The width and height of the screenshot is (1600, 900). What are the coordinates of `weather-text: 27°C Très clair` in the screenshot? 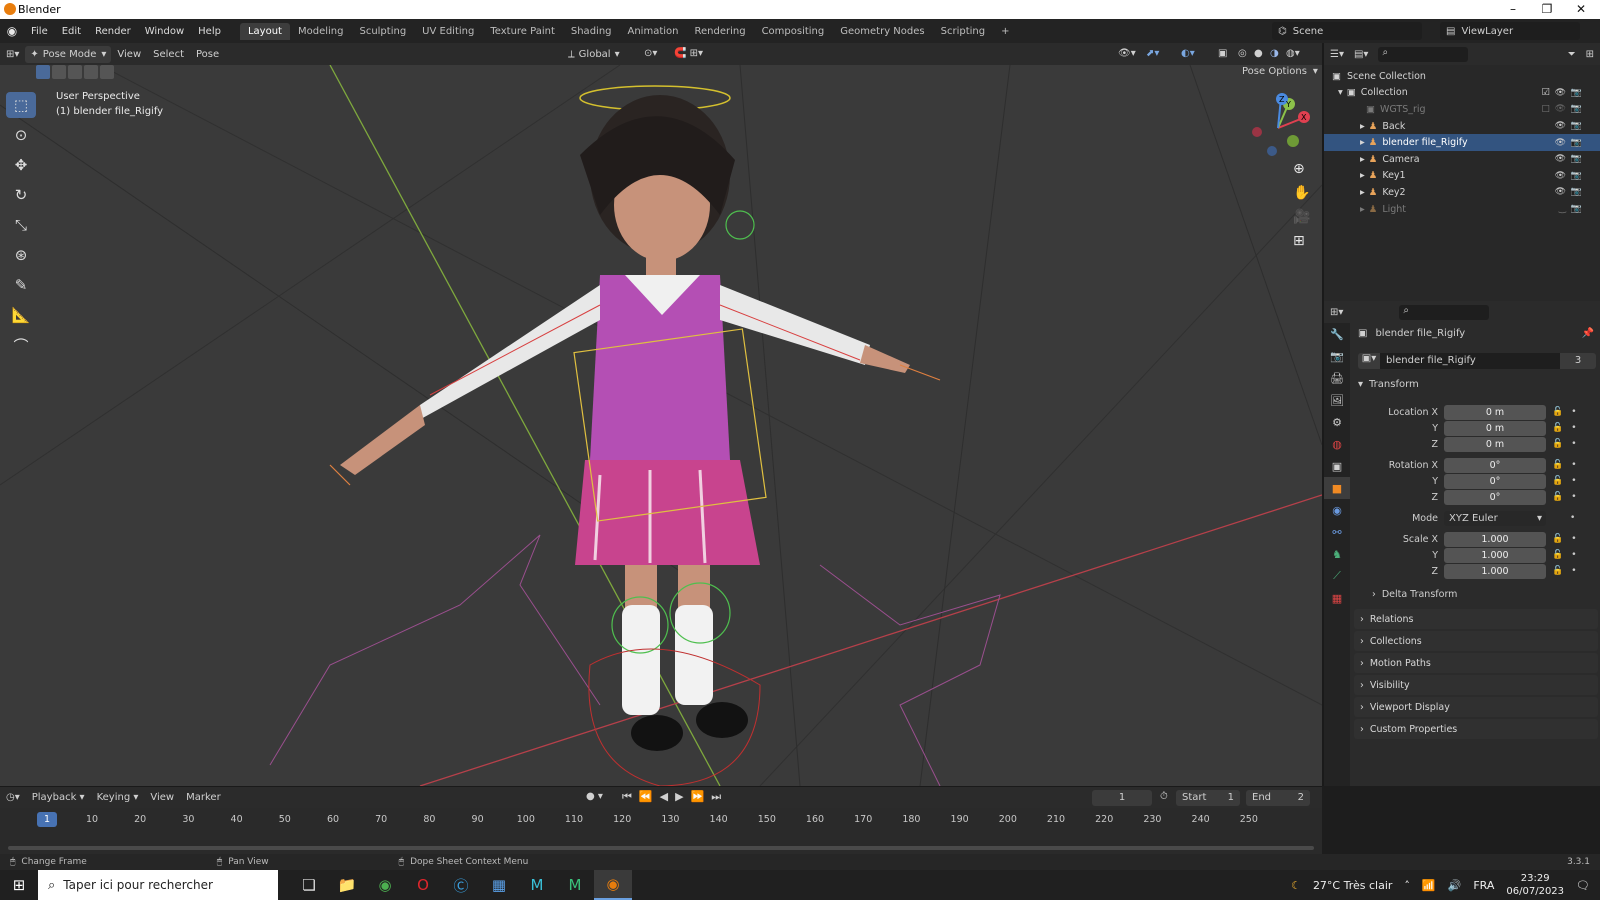 It's located at (1352, 885).